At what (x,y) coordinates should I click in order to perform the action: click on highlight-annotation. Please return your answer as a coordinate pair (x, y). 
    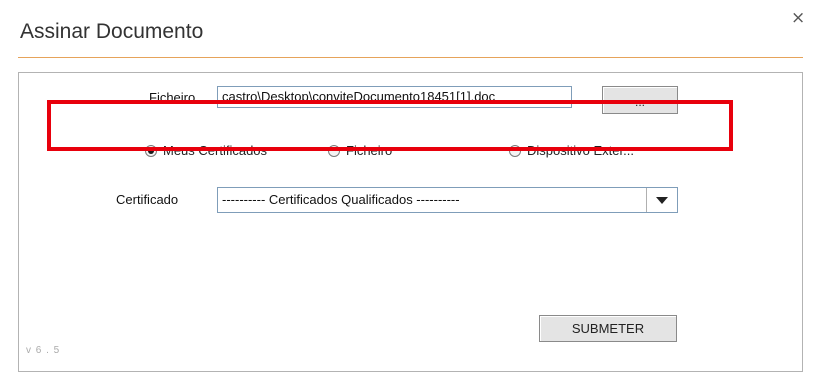
    Looking at the image, I should click on (390, 125).